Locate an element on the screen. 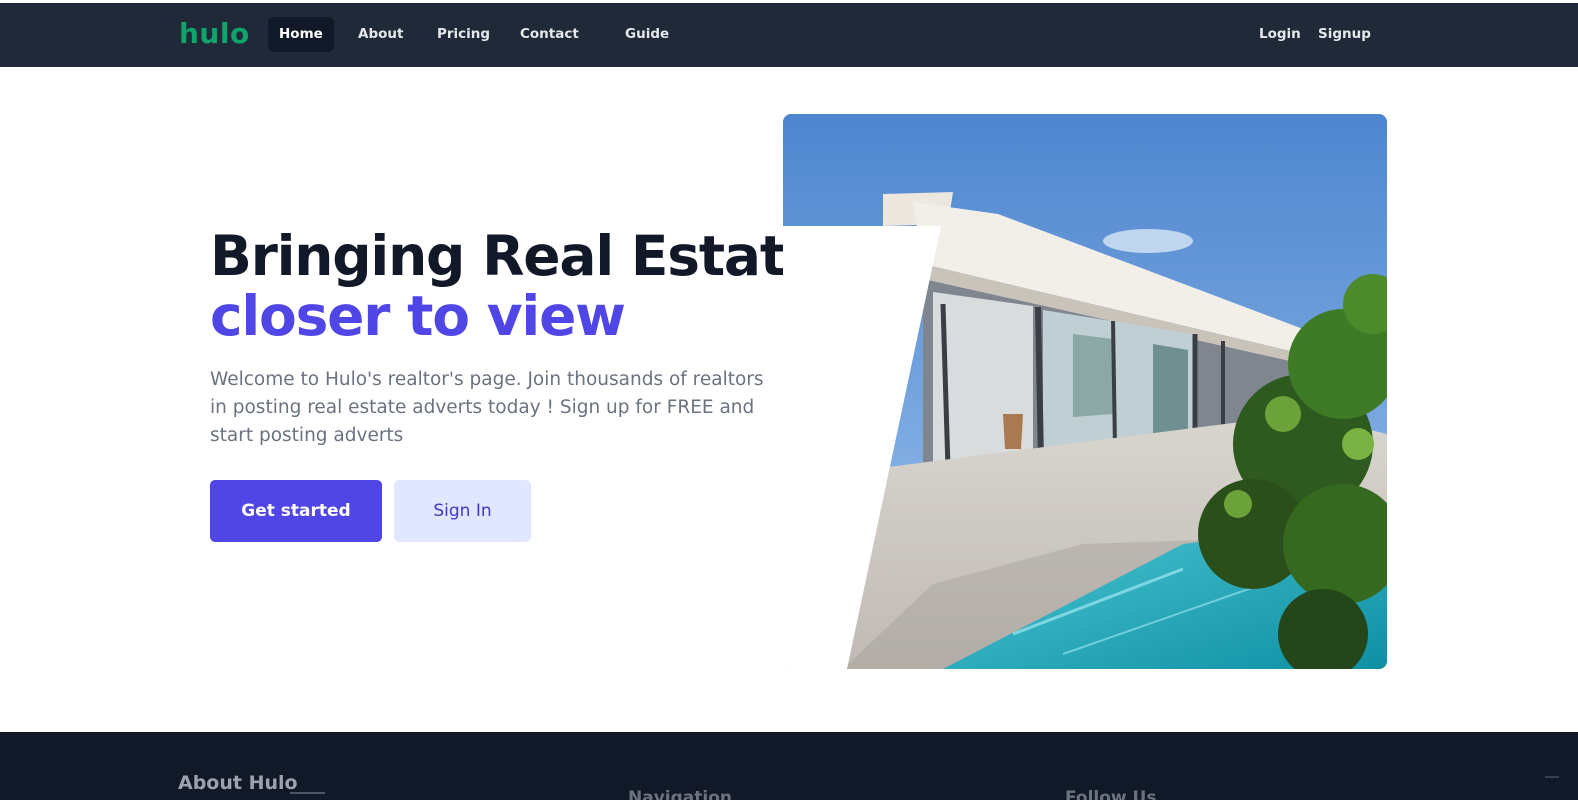 The height and width of the screenshot is (800, 1578). brand-logo: hulo is located at coordinates (214, 33).